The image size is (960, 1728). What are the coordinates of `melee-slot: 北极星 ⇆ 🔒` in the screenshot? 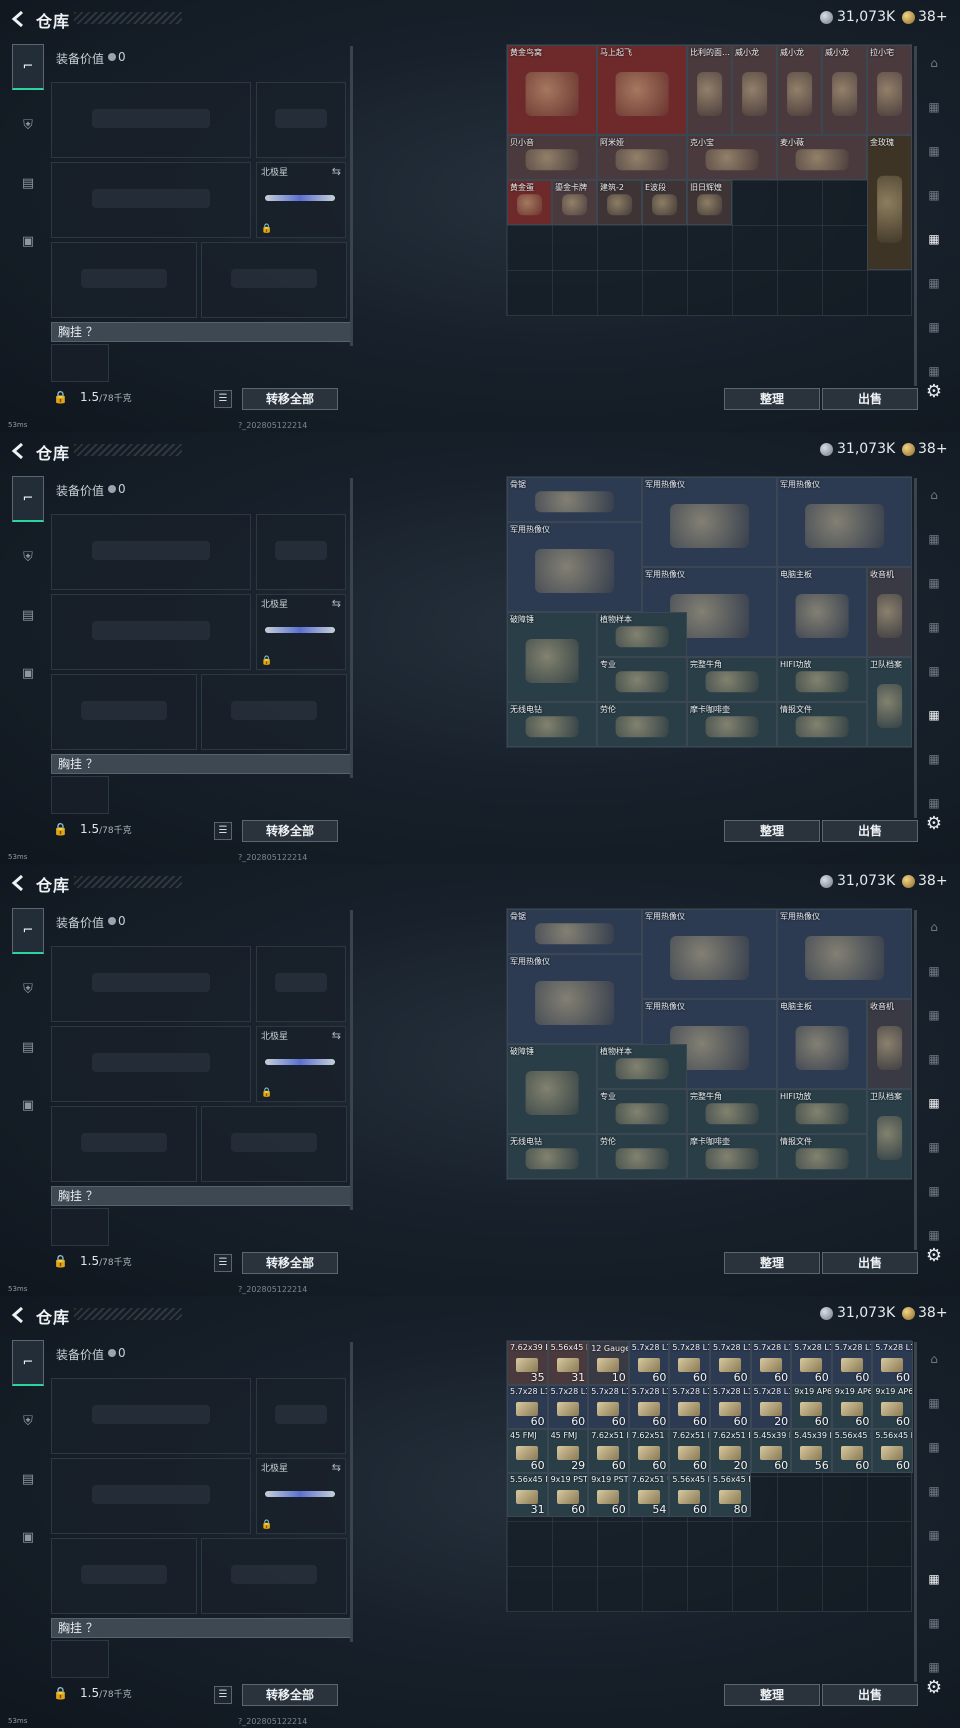 It's located at (301, 1496).